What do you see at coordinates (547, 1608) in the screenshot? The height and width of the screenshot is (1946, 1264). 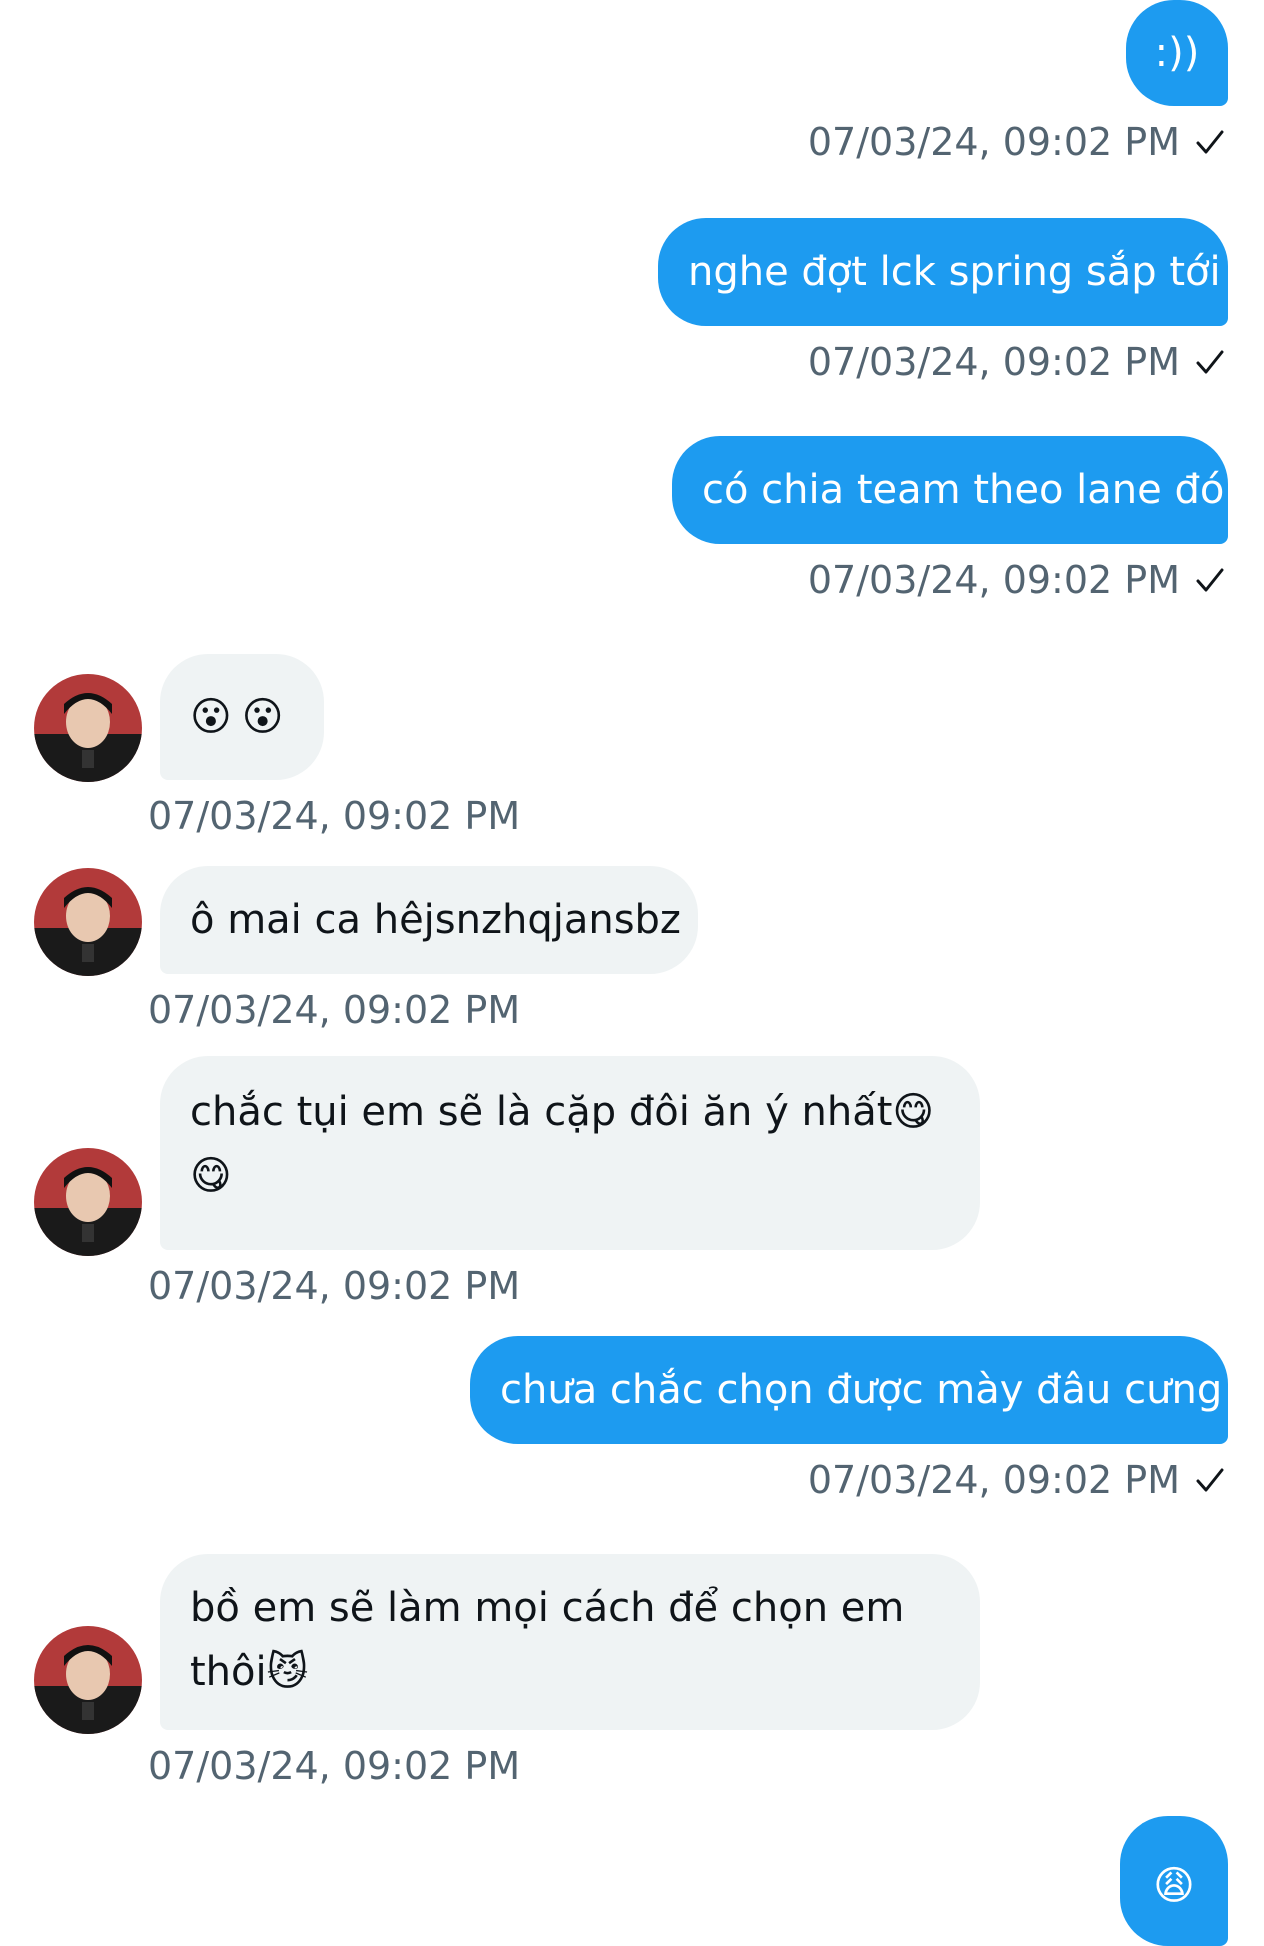 I see `message-text-line: bồ em sẽ làm mọi cách để chọn em` at bounding box center [547, 1608].